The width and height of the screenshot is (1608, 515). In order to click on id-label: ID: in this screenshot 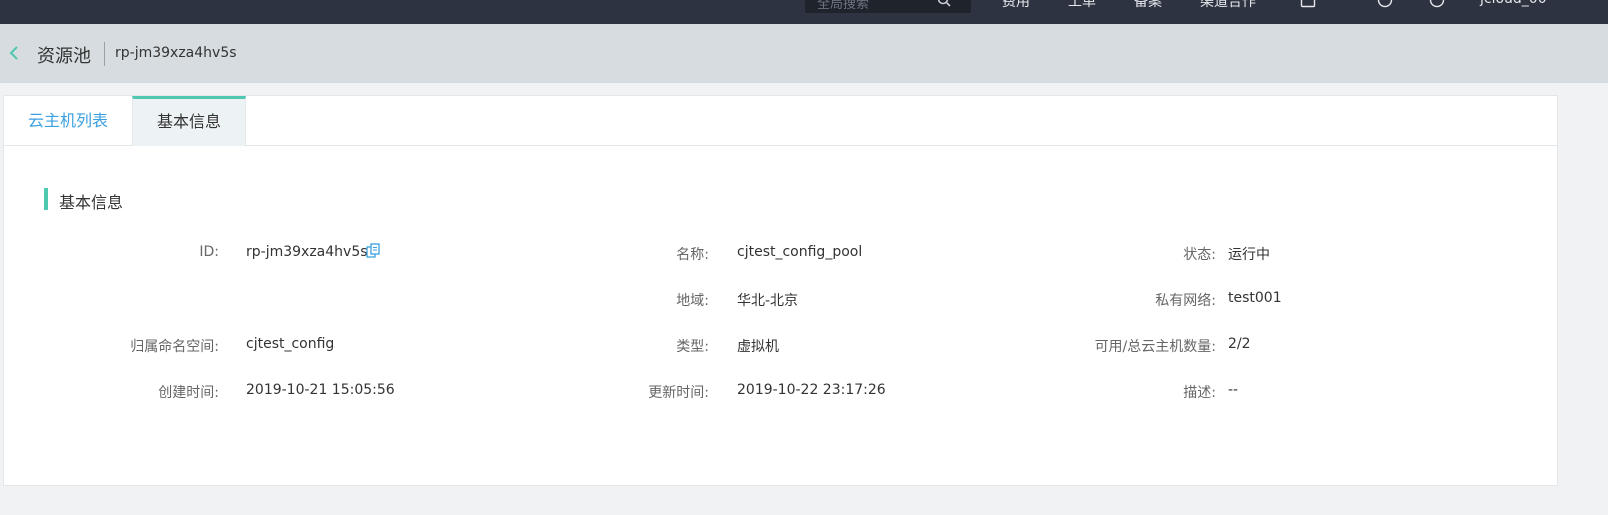, I will do `click(209, 252)`.